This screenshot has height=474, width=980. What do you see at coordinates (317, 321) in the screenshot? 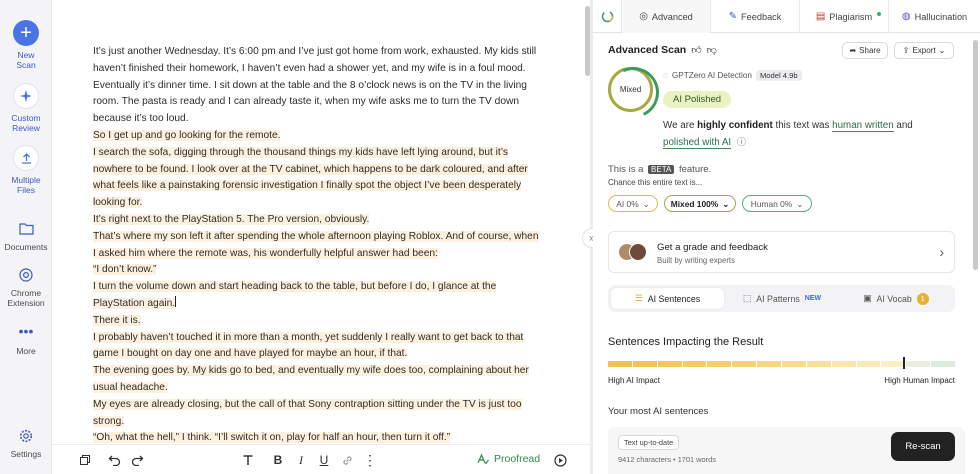
I see `document-paragraph: There it is.` at bounding box center [317, 321].